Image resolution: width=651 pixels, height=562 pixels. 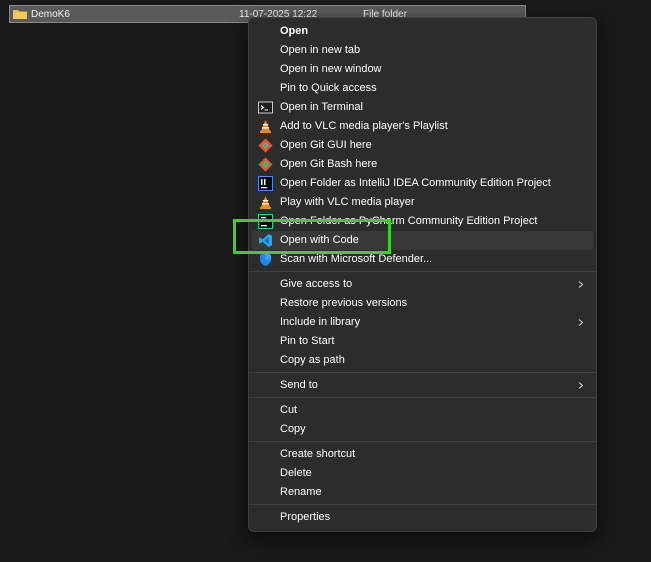 What do you see at coordinates (328, 88) in the screenshot?
I see `menu-item-label: Pin to Quick access` at bounding box center [328, 88].